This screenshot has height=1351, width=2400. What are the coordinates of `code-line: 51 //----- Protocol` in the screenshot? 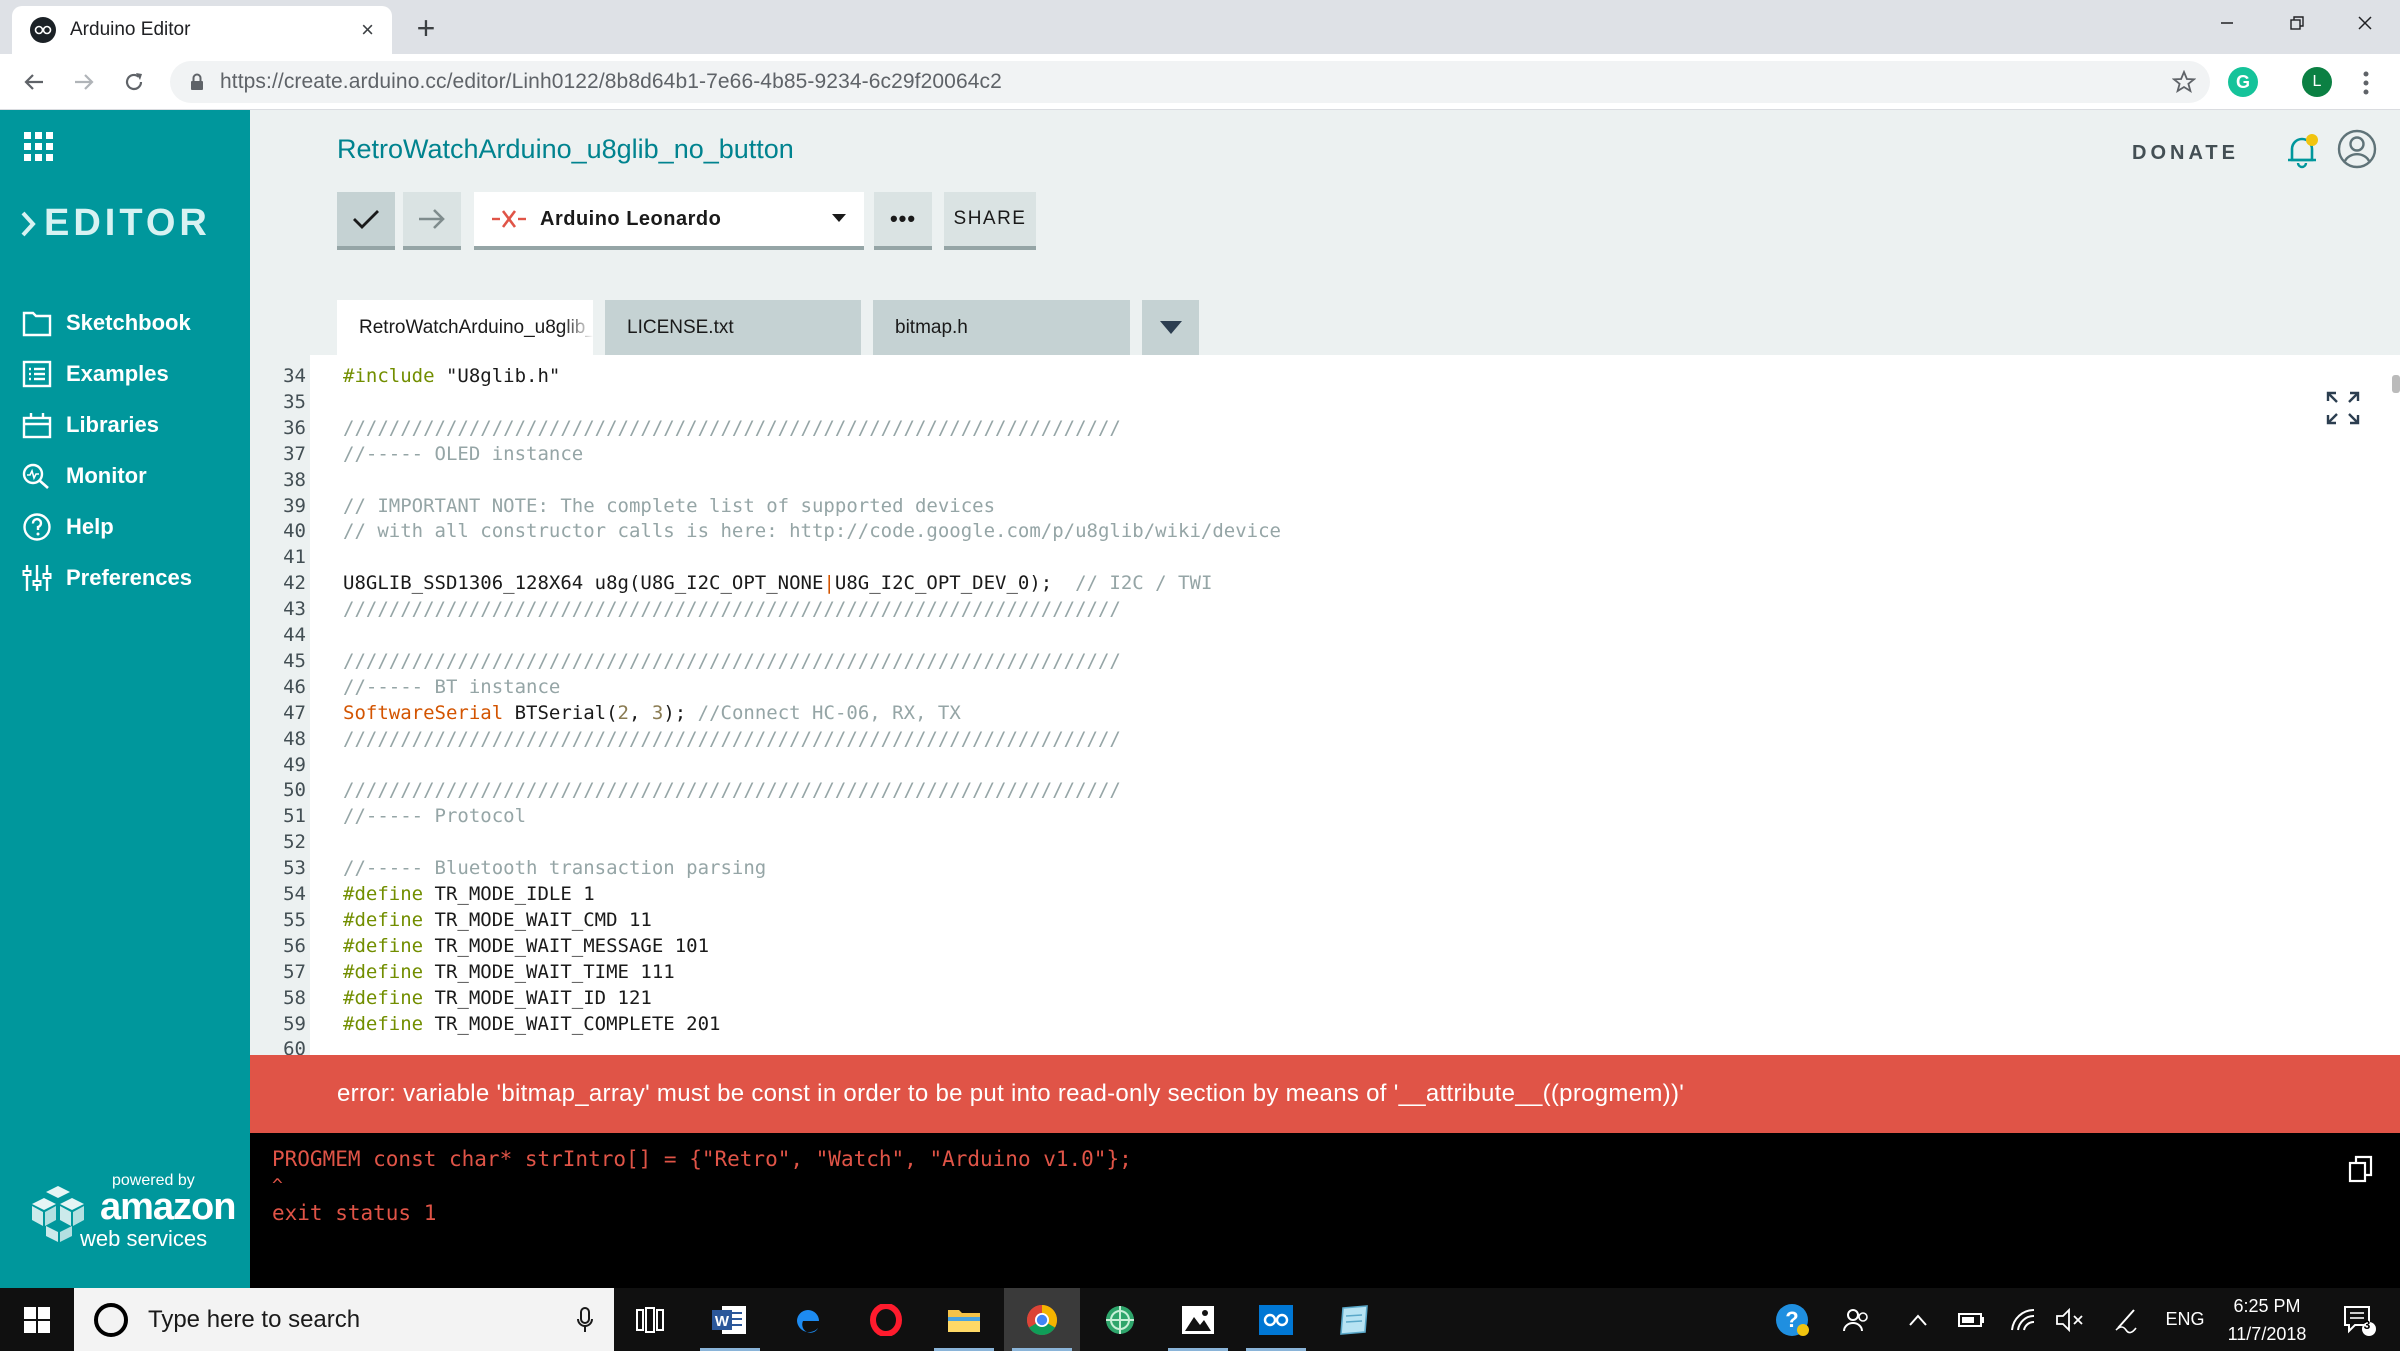 It's located at (1300, 816).